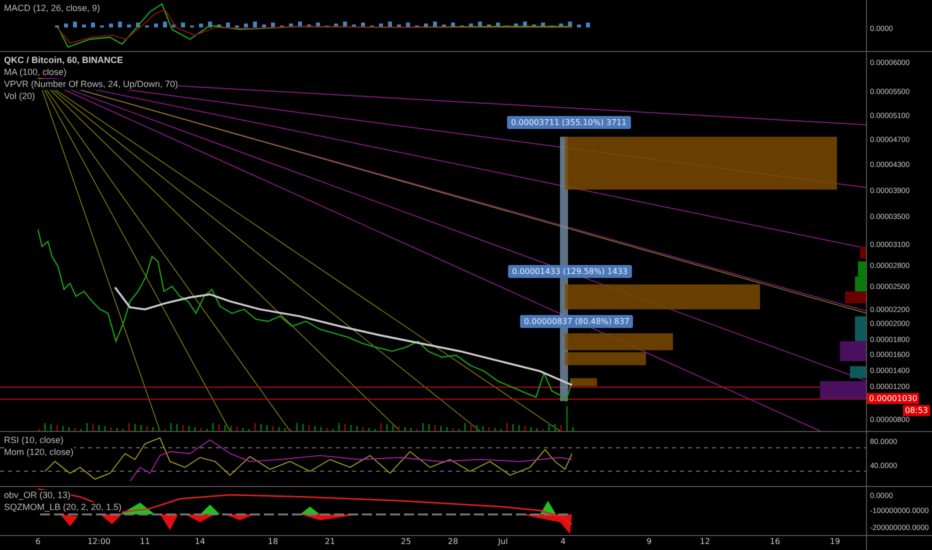  I want to click on time-axis-label: Jul, so click(503, 541).